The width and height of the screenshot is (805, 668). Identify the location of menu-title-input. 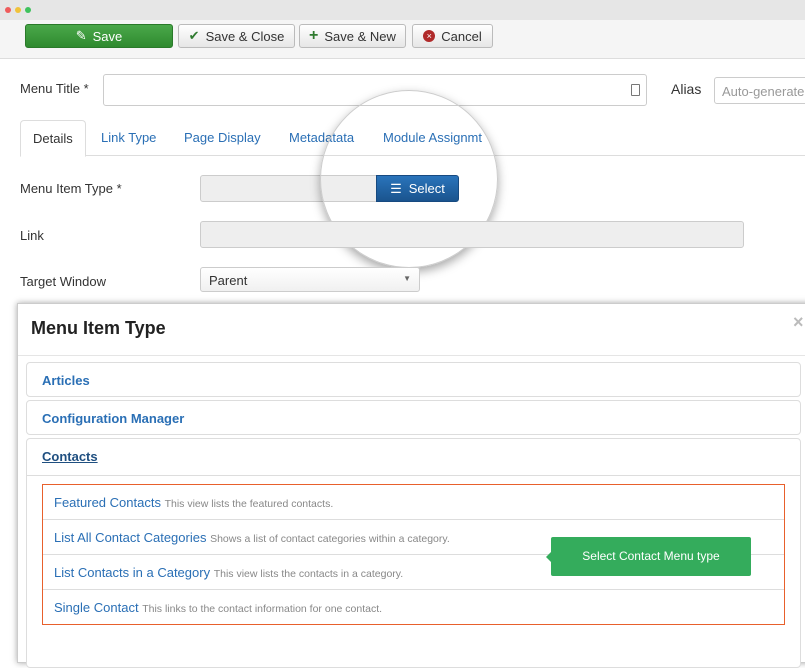
(375, 90).